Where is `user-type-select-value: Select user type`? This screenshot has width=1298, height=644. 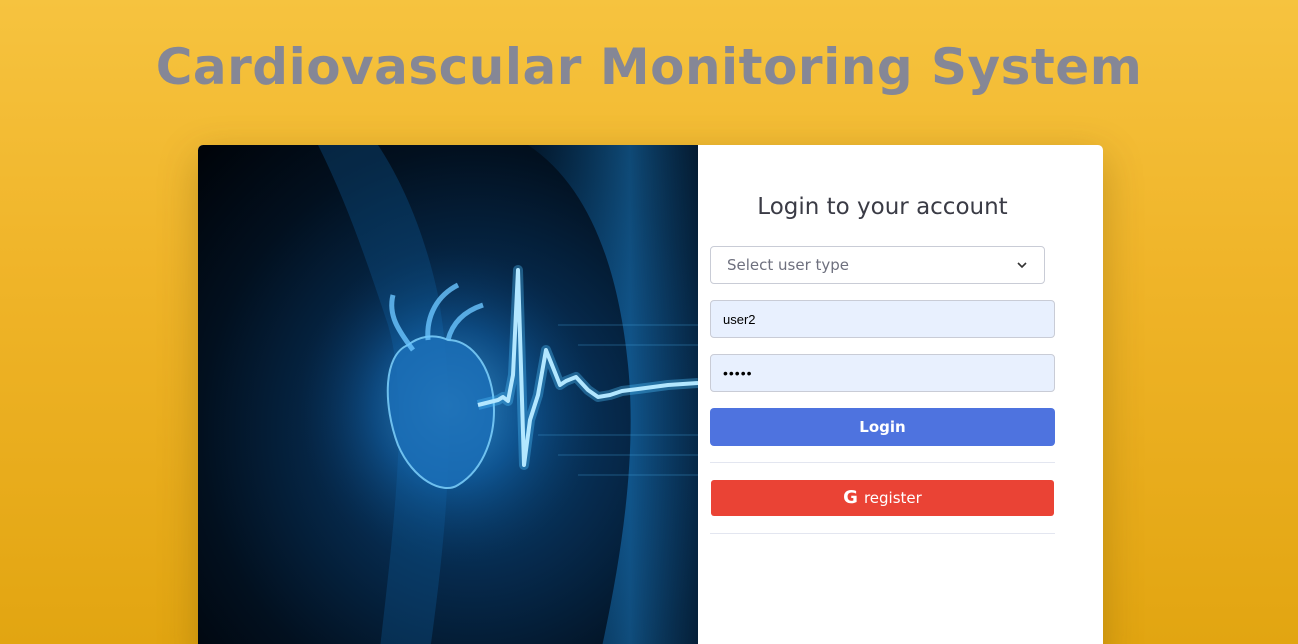
user-type-select-value: Select user type is located at coordinates (788, 265).